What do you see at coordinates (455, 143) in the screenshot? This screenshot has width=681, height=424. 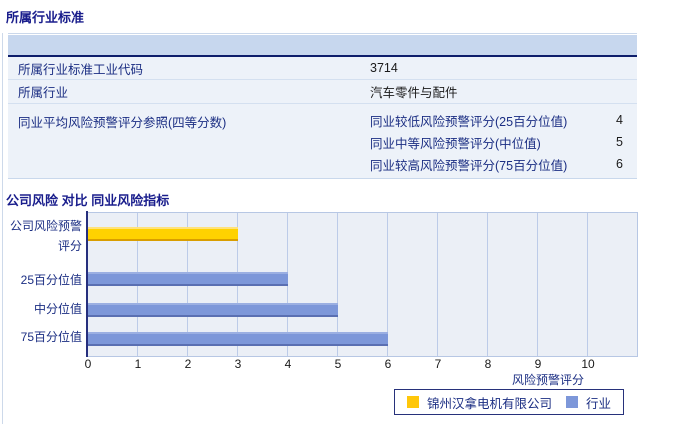 I see `medium-risk-score-label: 同业中等风险预警评分(中位值)` at bounding box center [455, 143].